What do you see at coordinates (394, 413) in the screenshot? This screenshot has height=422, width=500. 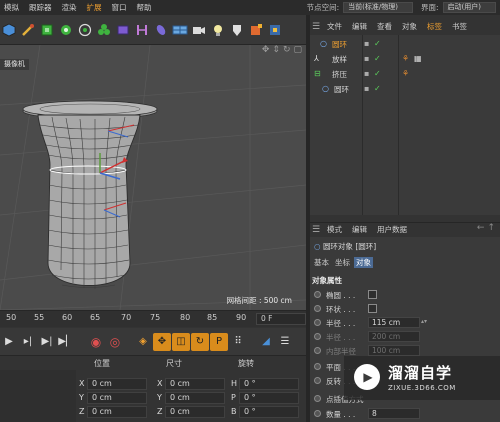 I see `number-field: 8` at bounding box center [394, 413].